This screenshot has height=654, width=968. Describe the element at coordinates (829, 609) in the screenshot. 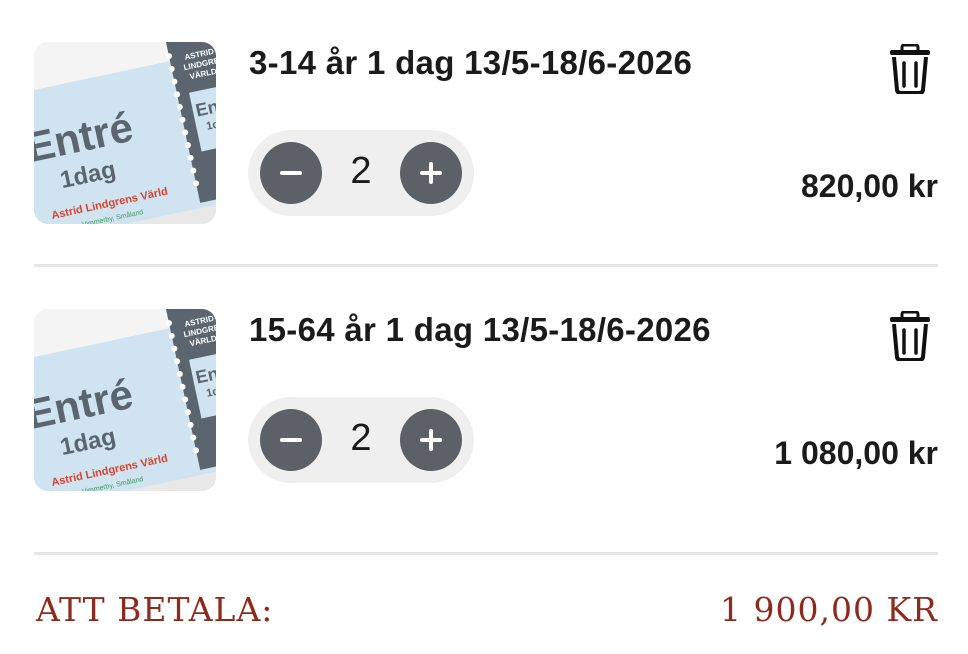

I see `total-value: 1 900,00 KR` at that location.